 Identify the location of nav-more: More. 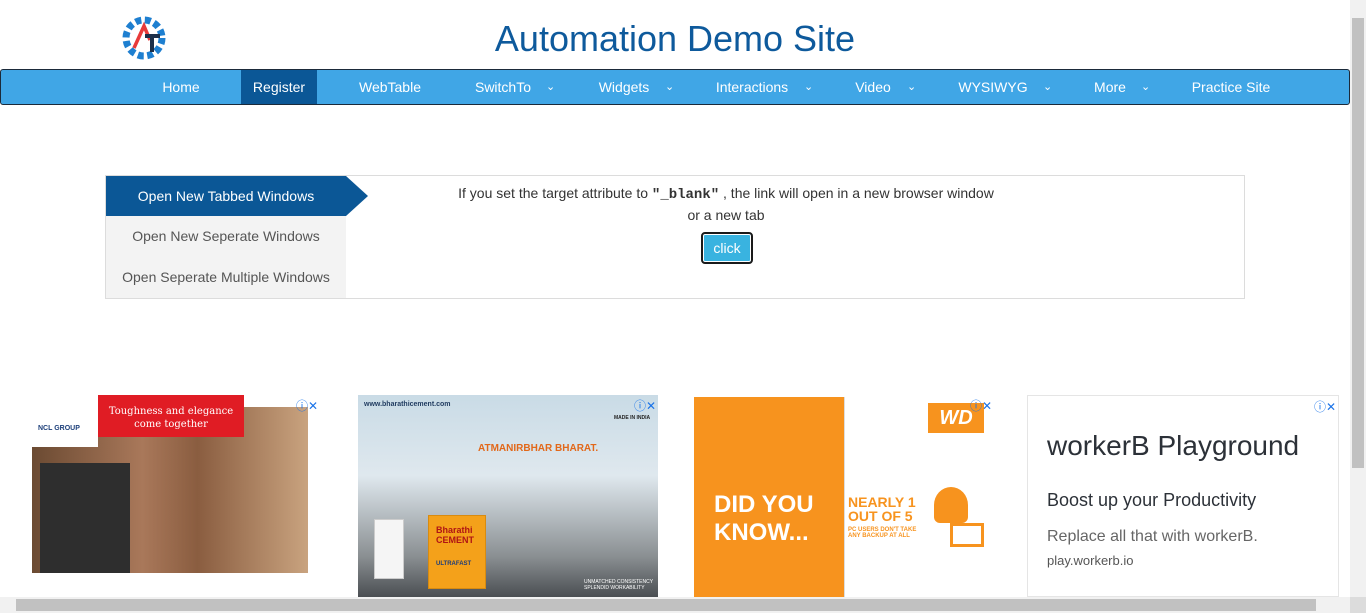
(1110, 87).